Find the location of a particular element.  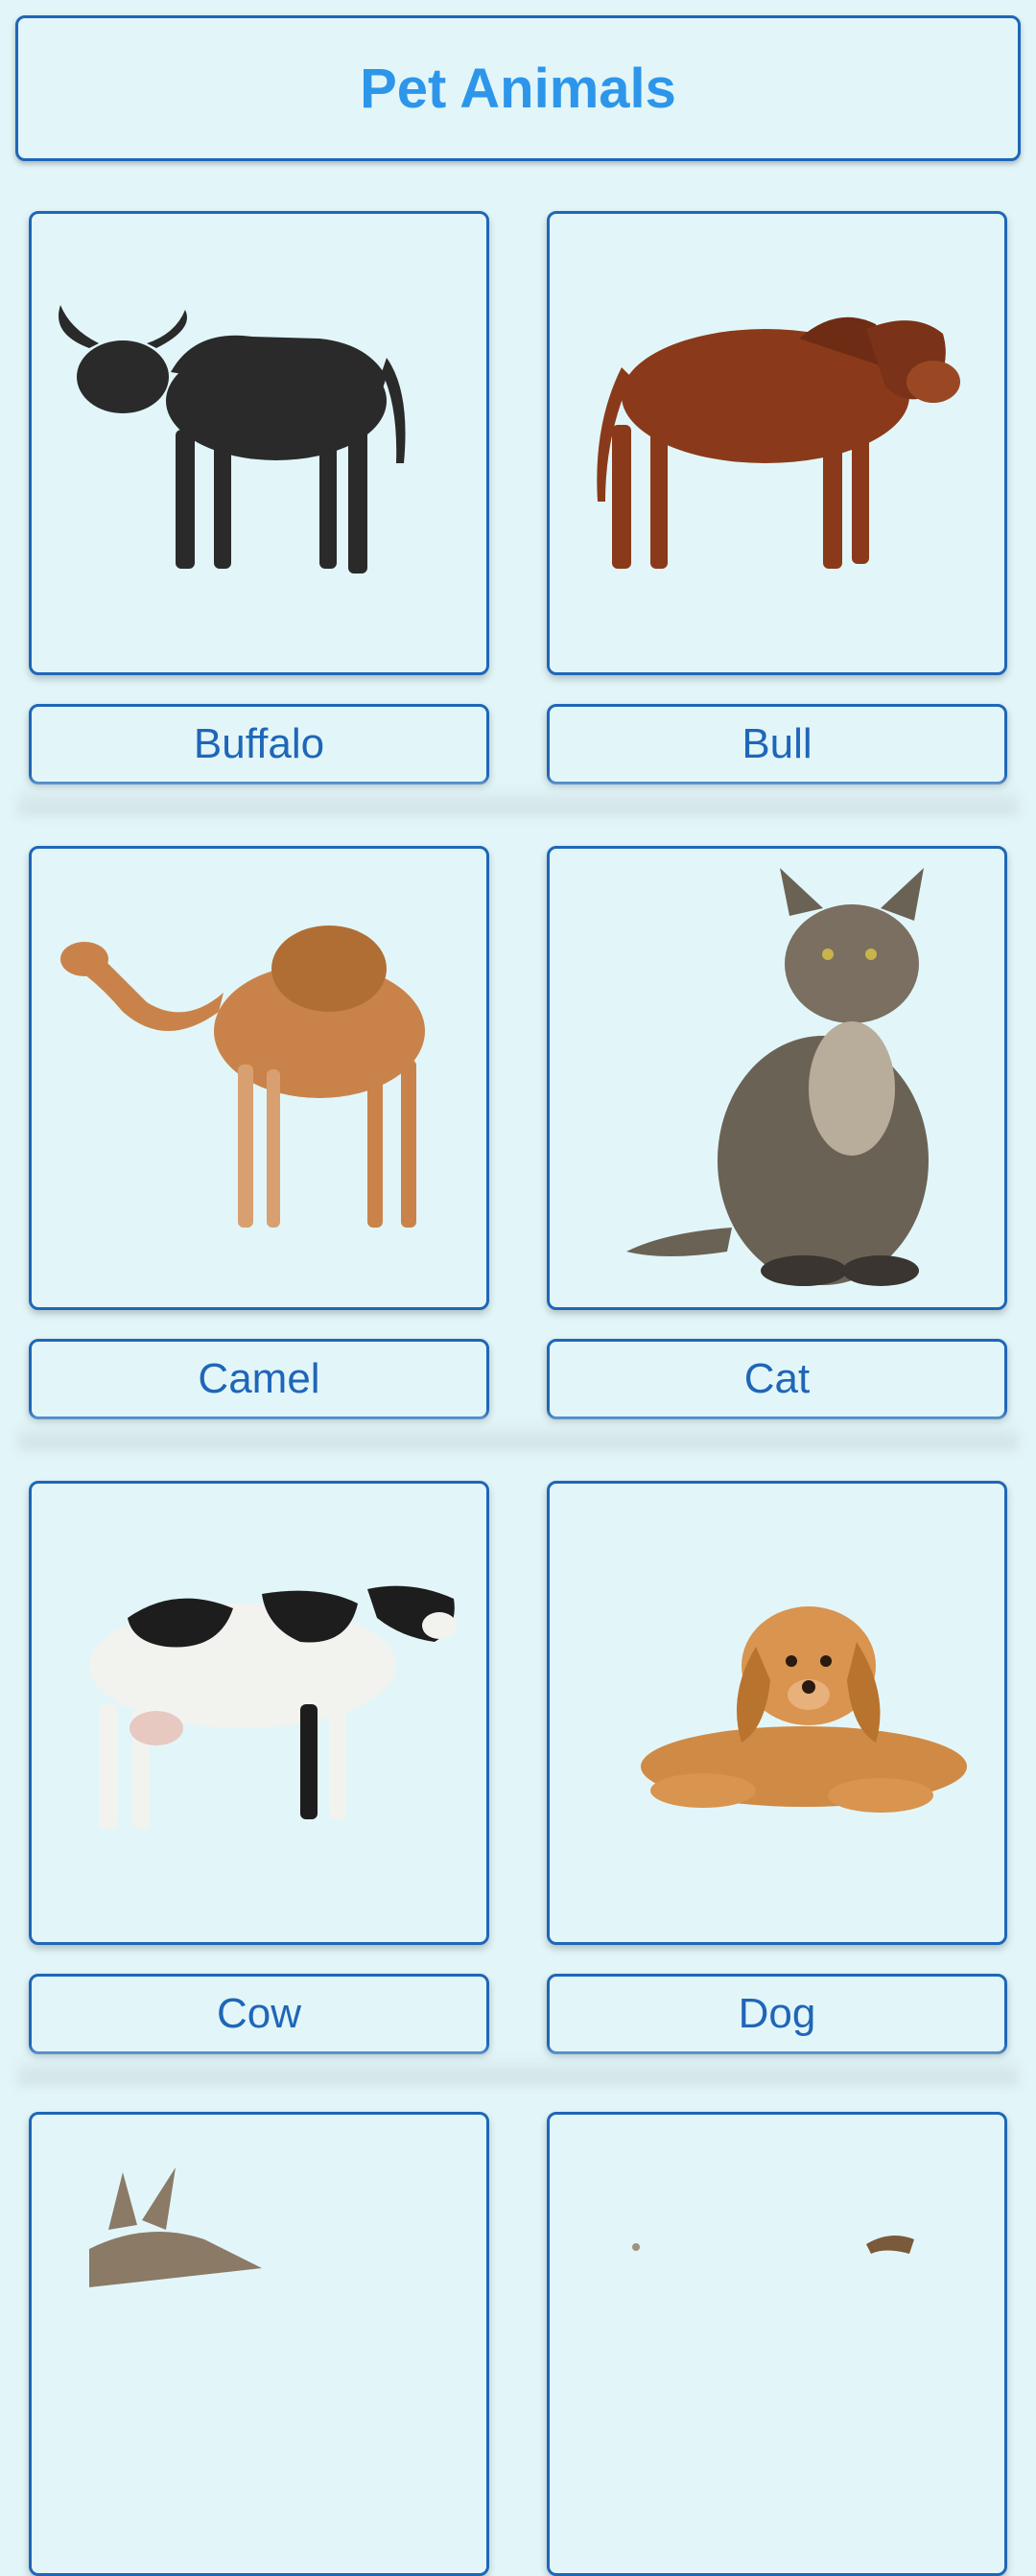

animal-button-dog: Dog is located at coordinates (777, 2014).